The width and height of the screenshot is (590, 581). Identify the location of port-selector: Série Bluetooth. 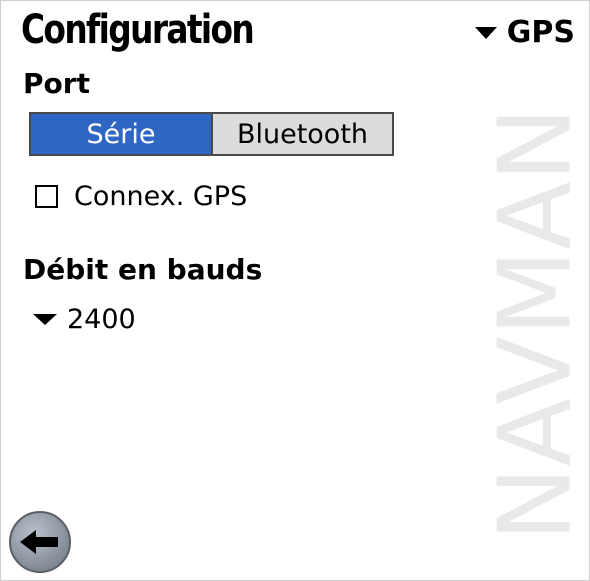
(211, 134).